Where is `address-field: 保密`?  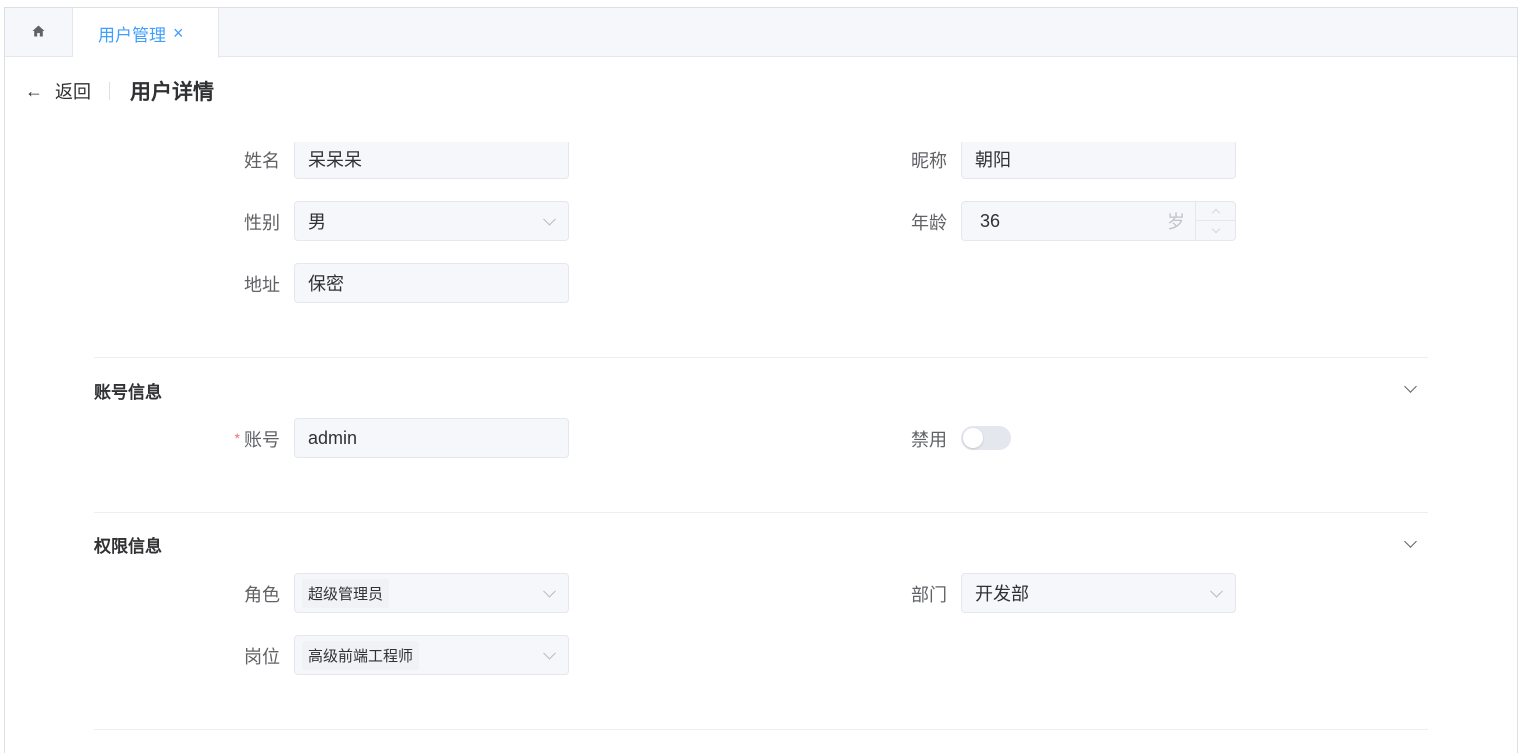 address-field: 保密 is located at coordinates (431, 283).